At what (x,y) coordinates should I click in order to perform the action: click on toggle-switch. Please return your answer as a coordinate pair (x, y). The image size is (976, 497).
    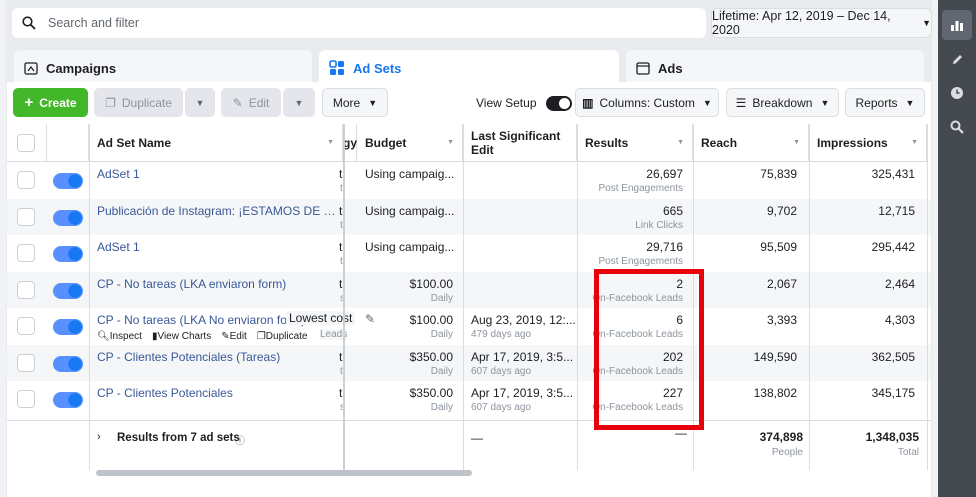
    Looking at the image, I should click on (558, 104).